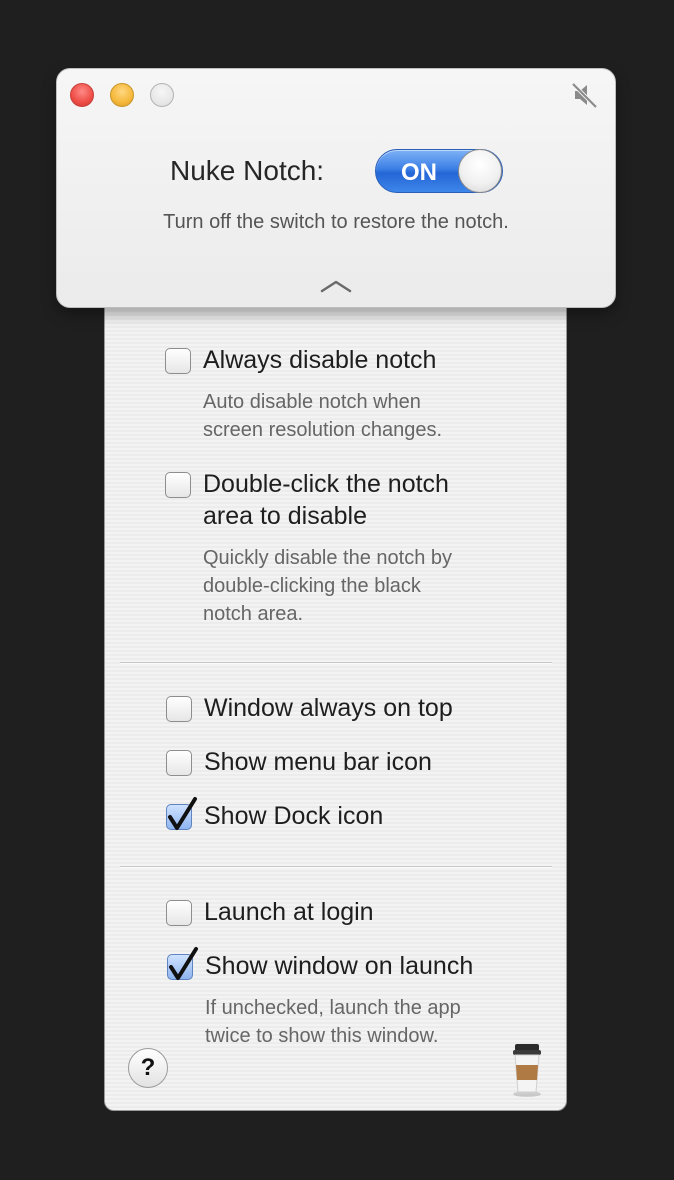 The height and width of the screenshot is (1180, 674). Describe the element at coordinates (178, 485) in the screenshot. I see `double-click-checkbox` at that location.